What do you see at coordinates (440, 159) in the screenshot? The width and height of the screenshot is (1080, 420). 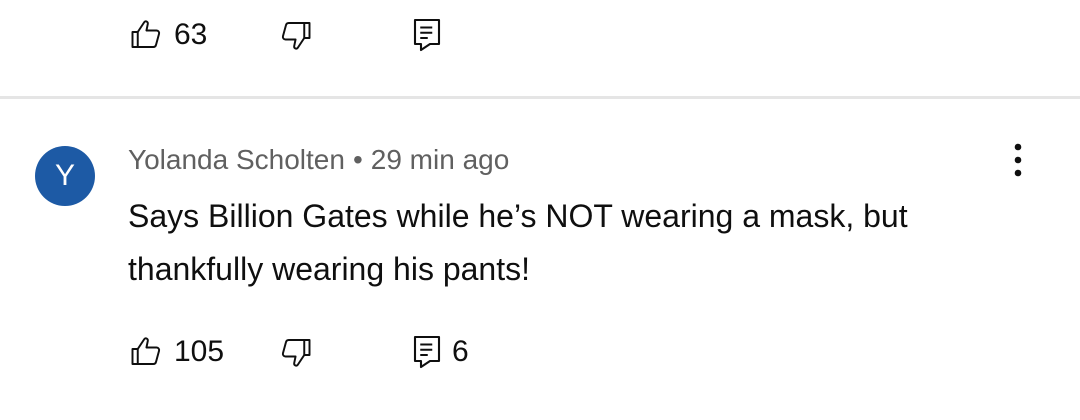 I see `comment-time: 29 min ago` at bounding box center [440, 159].